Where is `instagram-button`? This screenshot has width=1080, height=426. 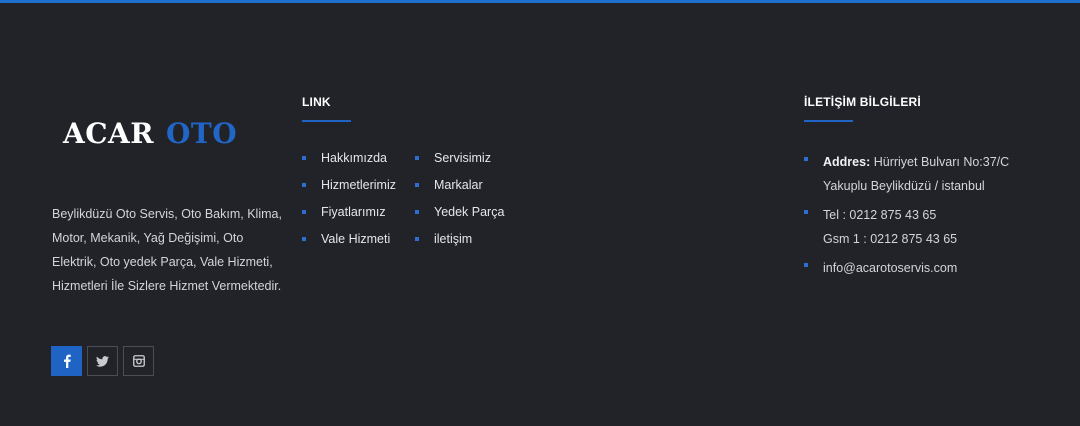
instagram-button is located at coordinates (138, 361).